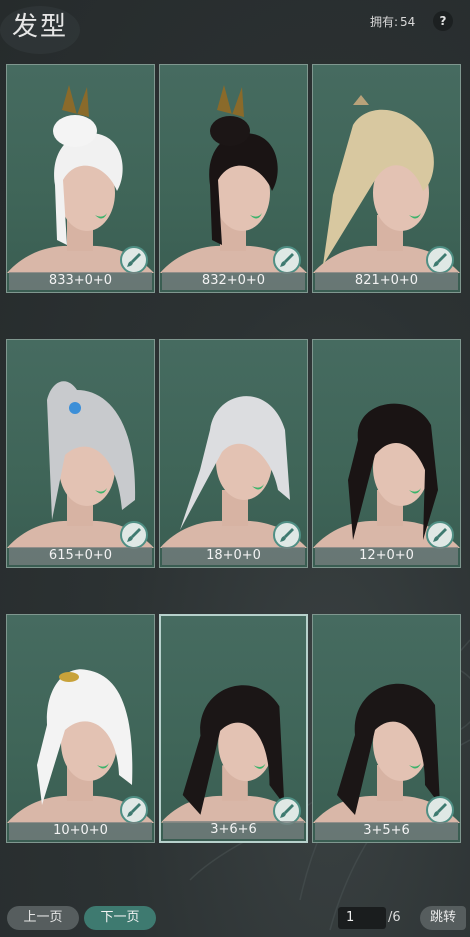  Describe the element at coordinates (235, 25) in the screenshot. I see `header: 发型 拥有: 54 ?` at that location.